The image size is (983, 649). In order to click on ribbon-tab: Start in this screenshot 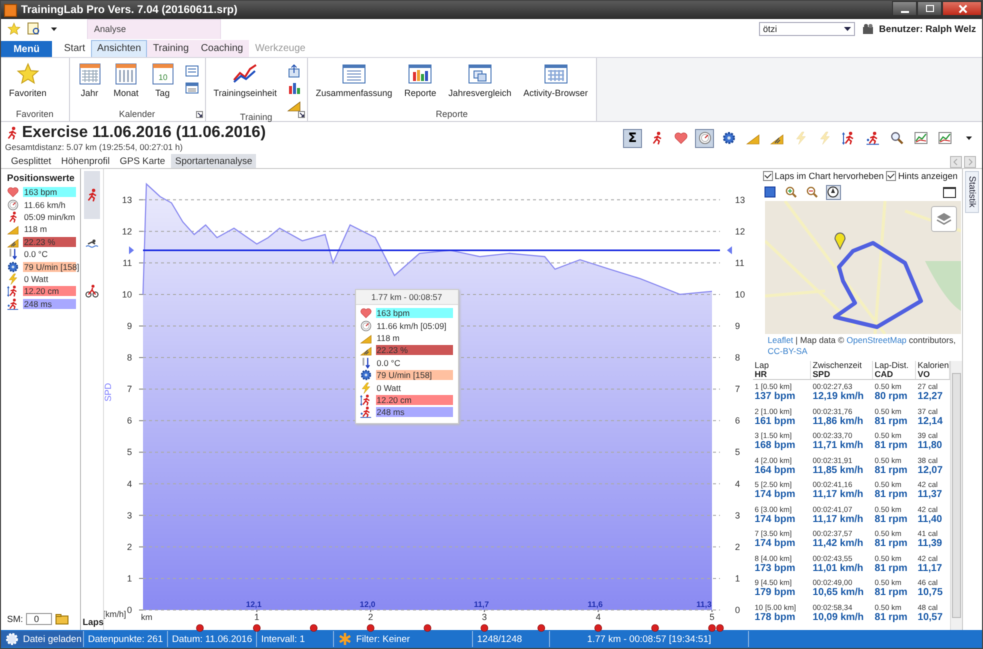, I will do `click(75, 48)`.